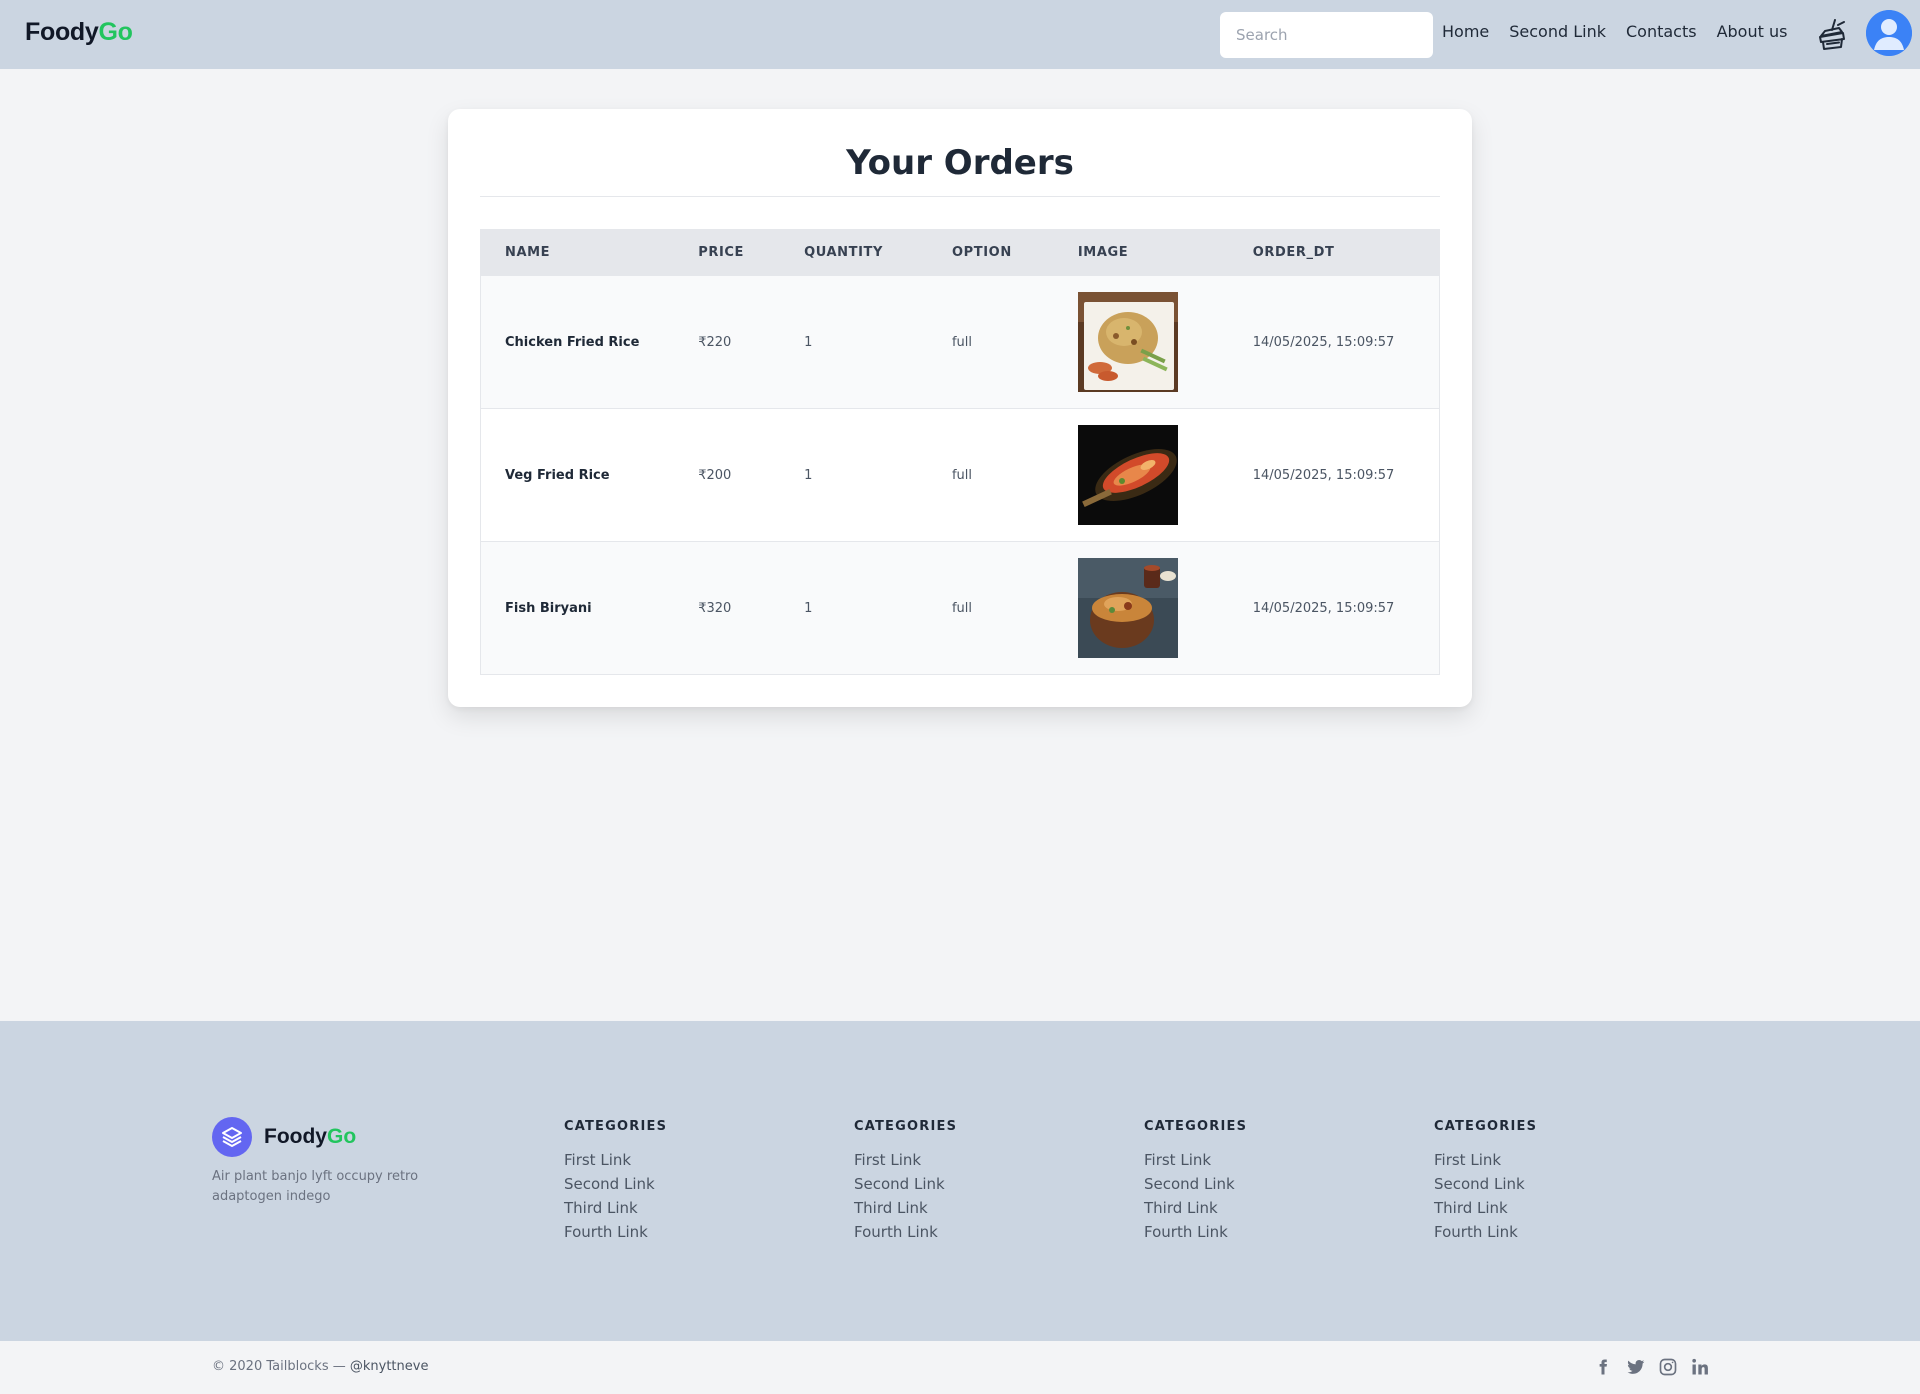 The width and height of the screenshot is (1920, 1394). What do you see at coordinates (115, 32) in the screenshot?
I see `brand-name-part2: Go` at bounding box center [115, 32].